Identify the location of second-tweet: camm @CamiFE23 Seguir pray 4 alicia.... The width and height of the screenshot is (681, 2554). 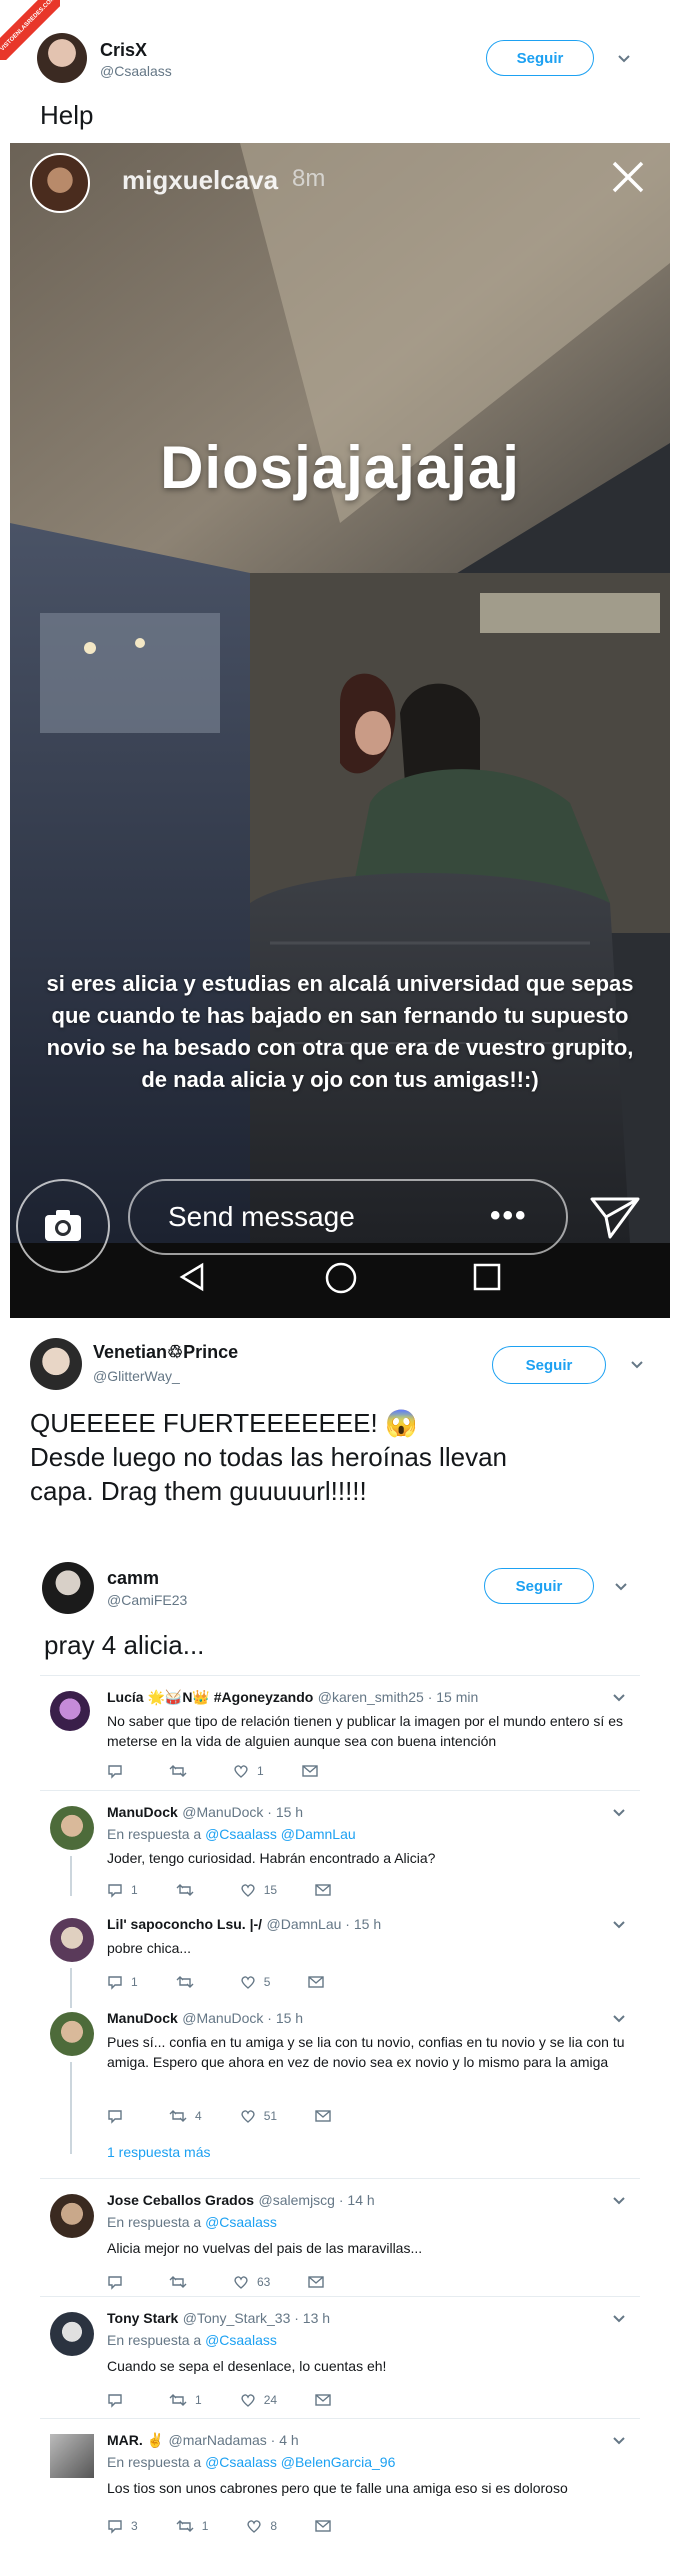
(340, 1607).